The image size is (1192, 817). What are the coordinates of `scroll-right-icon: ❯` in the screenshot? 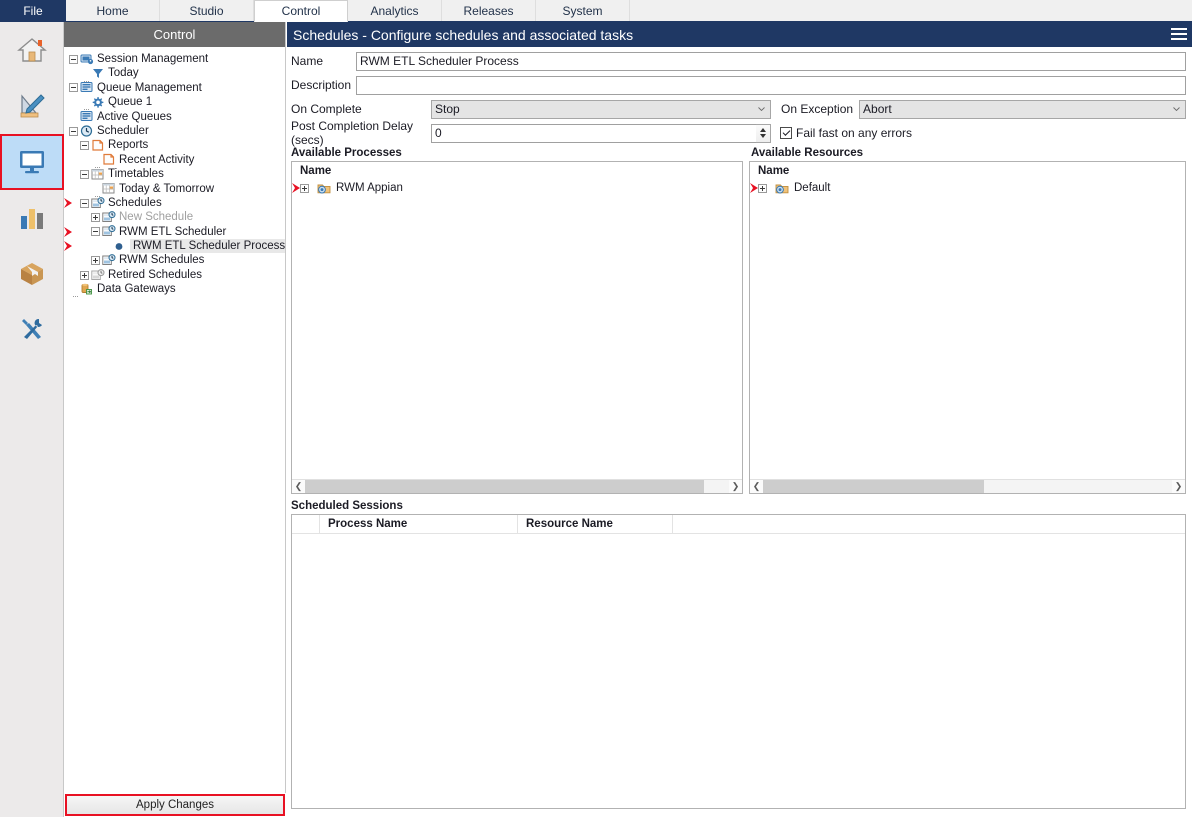 It's located at (735, 486).